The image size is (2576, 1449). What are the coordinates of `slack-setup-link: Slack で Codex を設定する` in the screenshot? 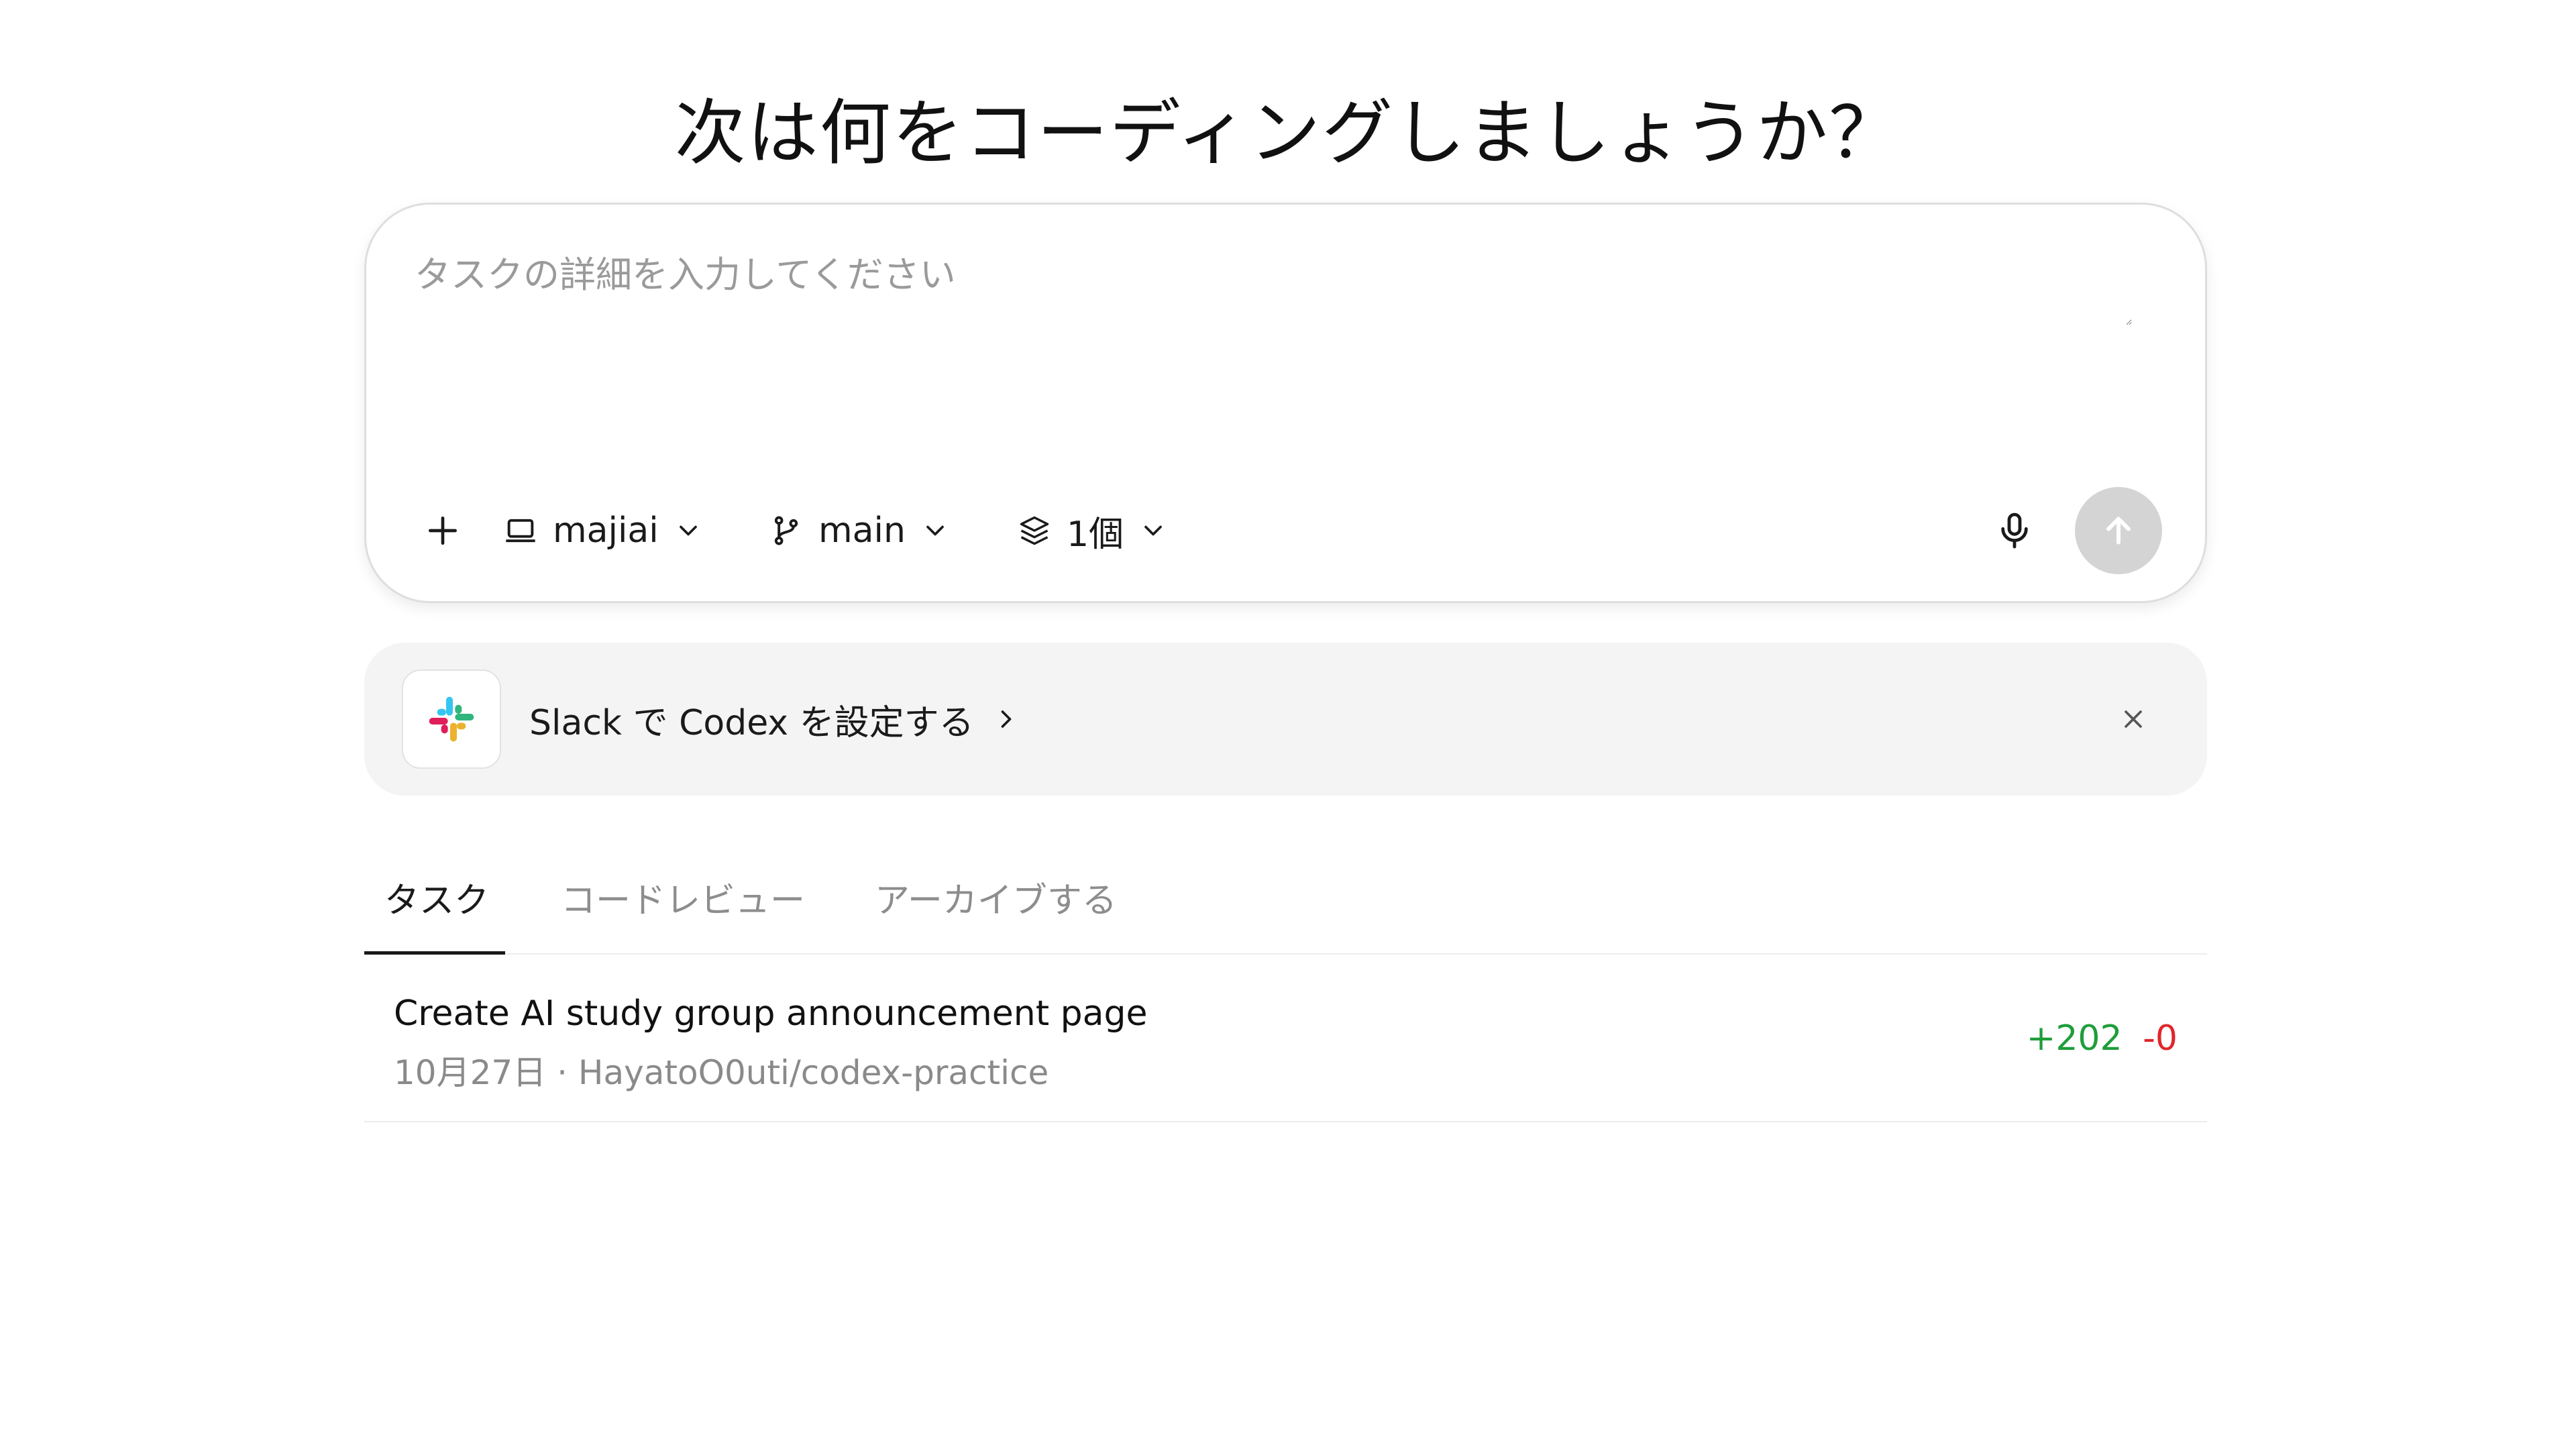 It's located at (775, 719).